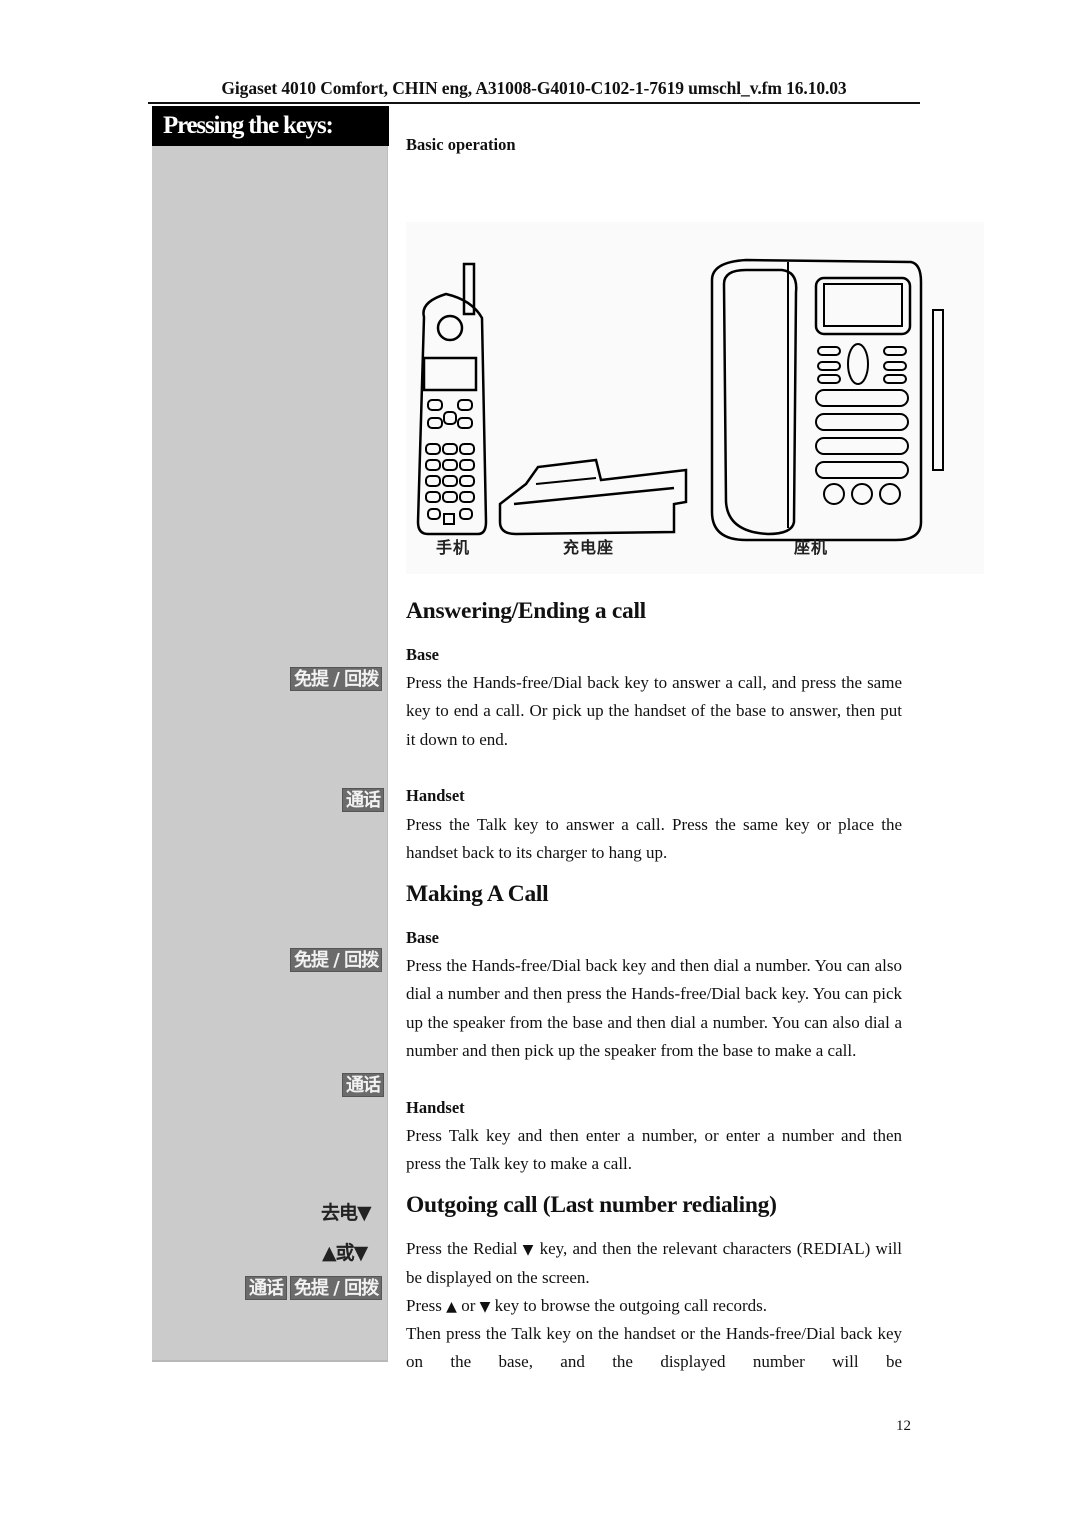 This screenshot has height=1528, width=1080. I want to click on section-title: Basic operation, so click(461, 144).